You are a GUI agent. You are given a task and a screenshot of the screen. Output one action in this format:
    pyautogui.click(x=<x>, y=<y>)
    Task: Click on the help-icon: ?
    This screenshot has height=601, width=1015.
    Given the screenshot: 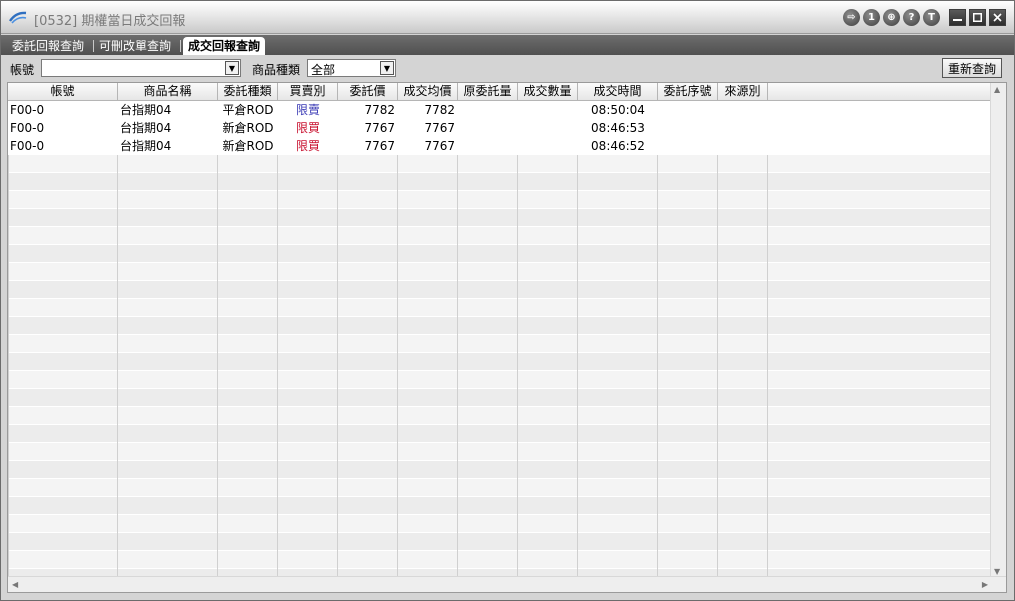 What is the action you would take?
    pyautogui.click(x=911, y=17)
    